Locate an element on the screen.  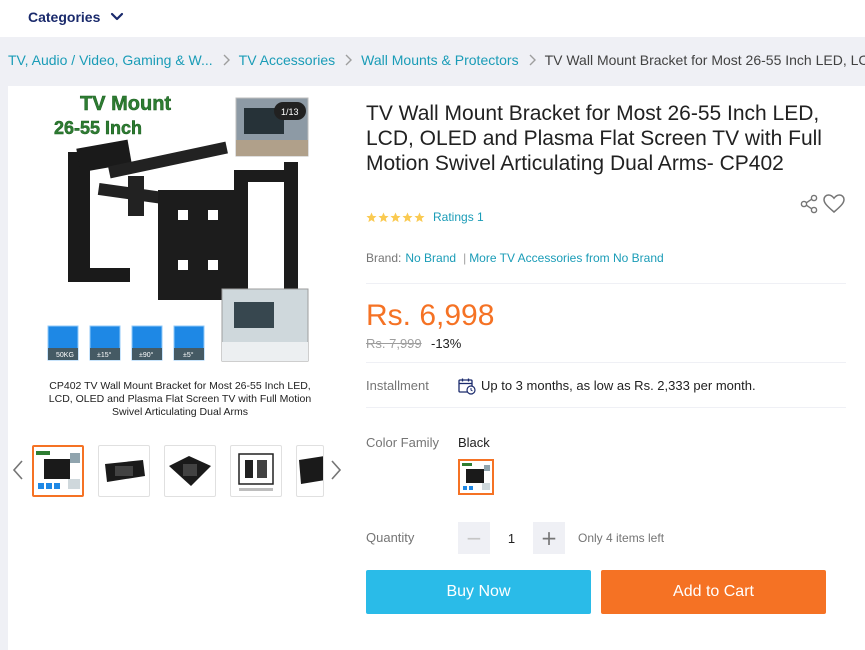
installment-label: Installment is located at coordinates (397, 385).